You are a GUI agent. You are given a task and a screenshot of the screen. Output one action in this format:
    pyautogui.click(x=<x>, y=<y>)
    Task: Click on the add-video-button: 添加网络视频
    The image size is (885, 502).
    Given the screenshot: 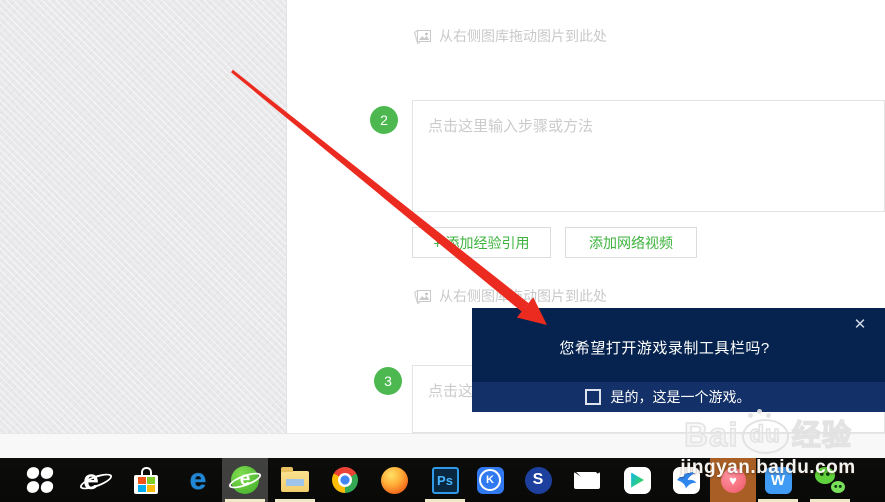 What is the action you would take?
    pyautogui.click(x=631, y=242)
    